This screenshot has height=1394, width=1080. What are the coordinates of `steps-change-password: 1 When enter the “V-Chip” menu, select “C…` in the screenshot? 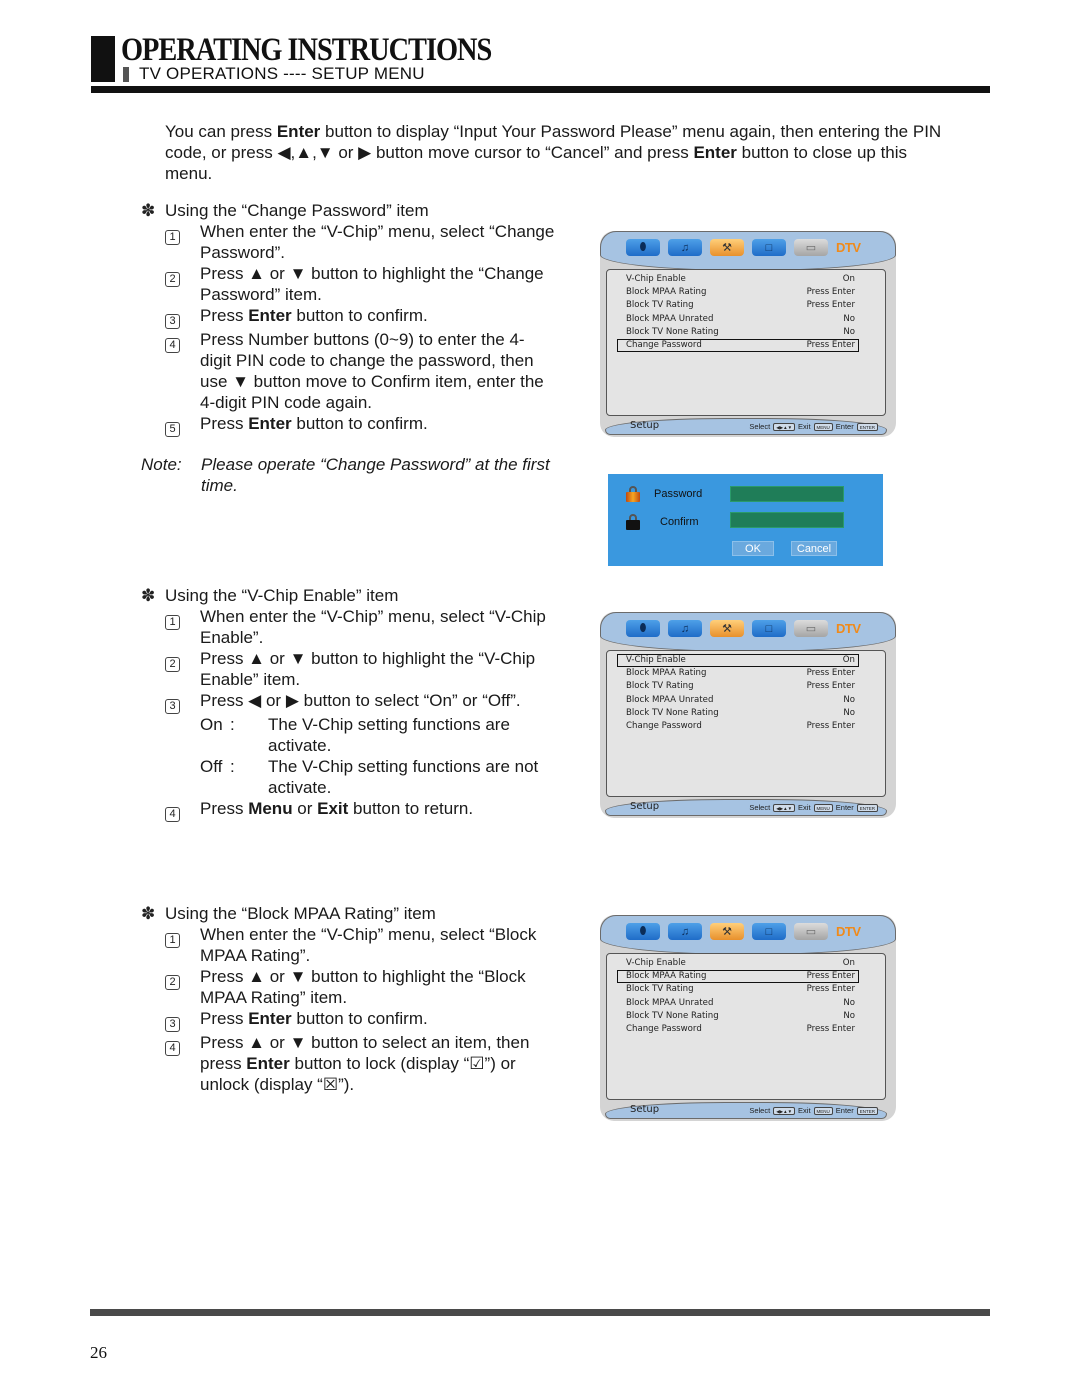 It's located at (360, 329).